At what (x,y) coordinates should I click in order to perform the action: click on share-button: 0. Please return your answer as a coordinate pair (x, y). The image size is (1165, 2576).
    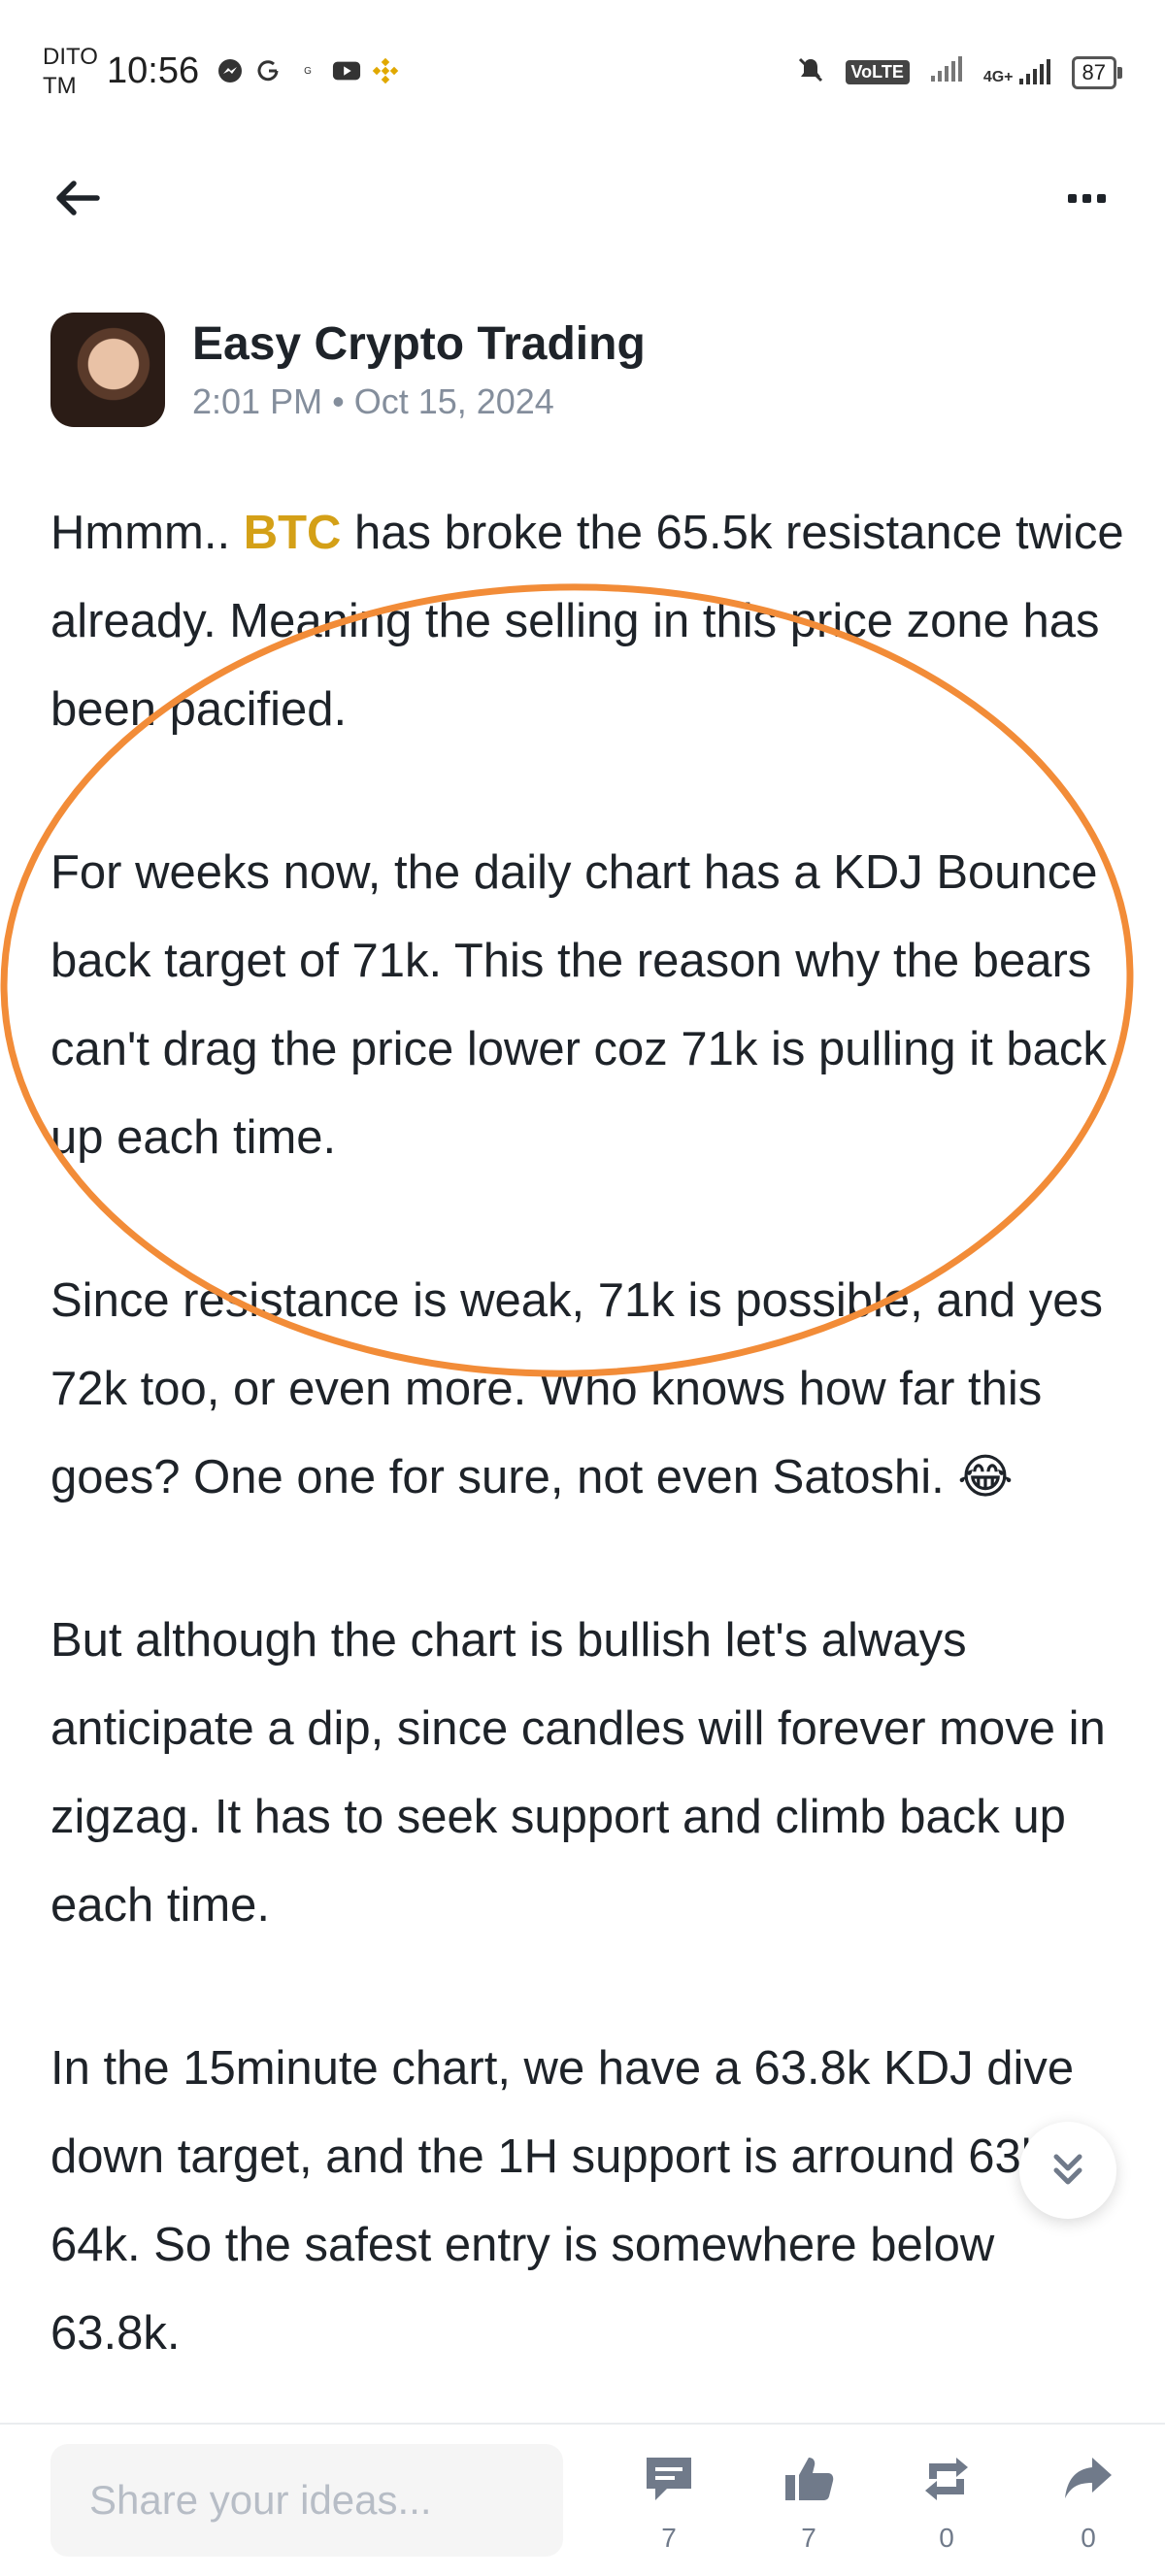
    Looking at the image, I should click on (1088, 2504).